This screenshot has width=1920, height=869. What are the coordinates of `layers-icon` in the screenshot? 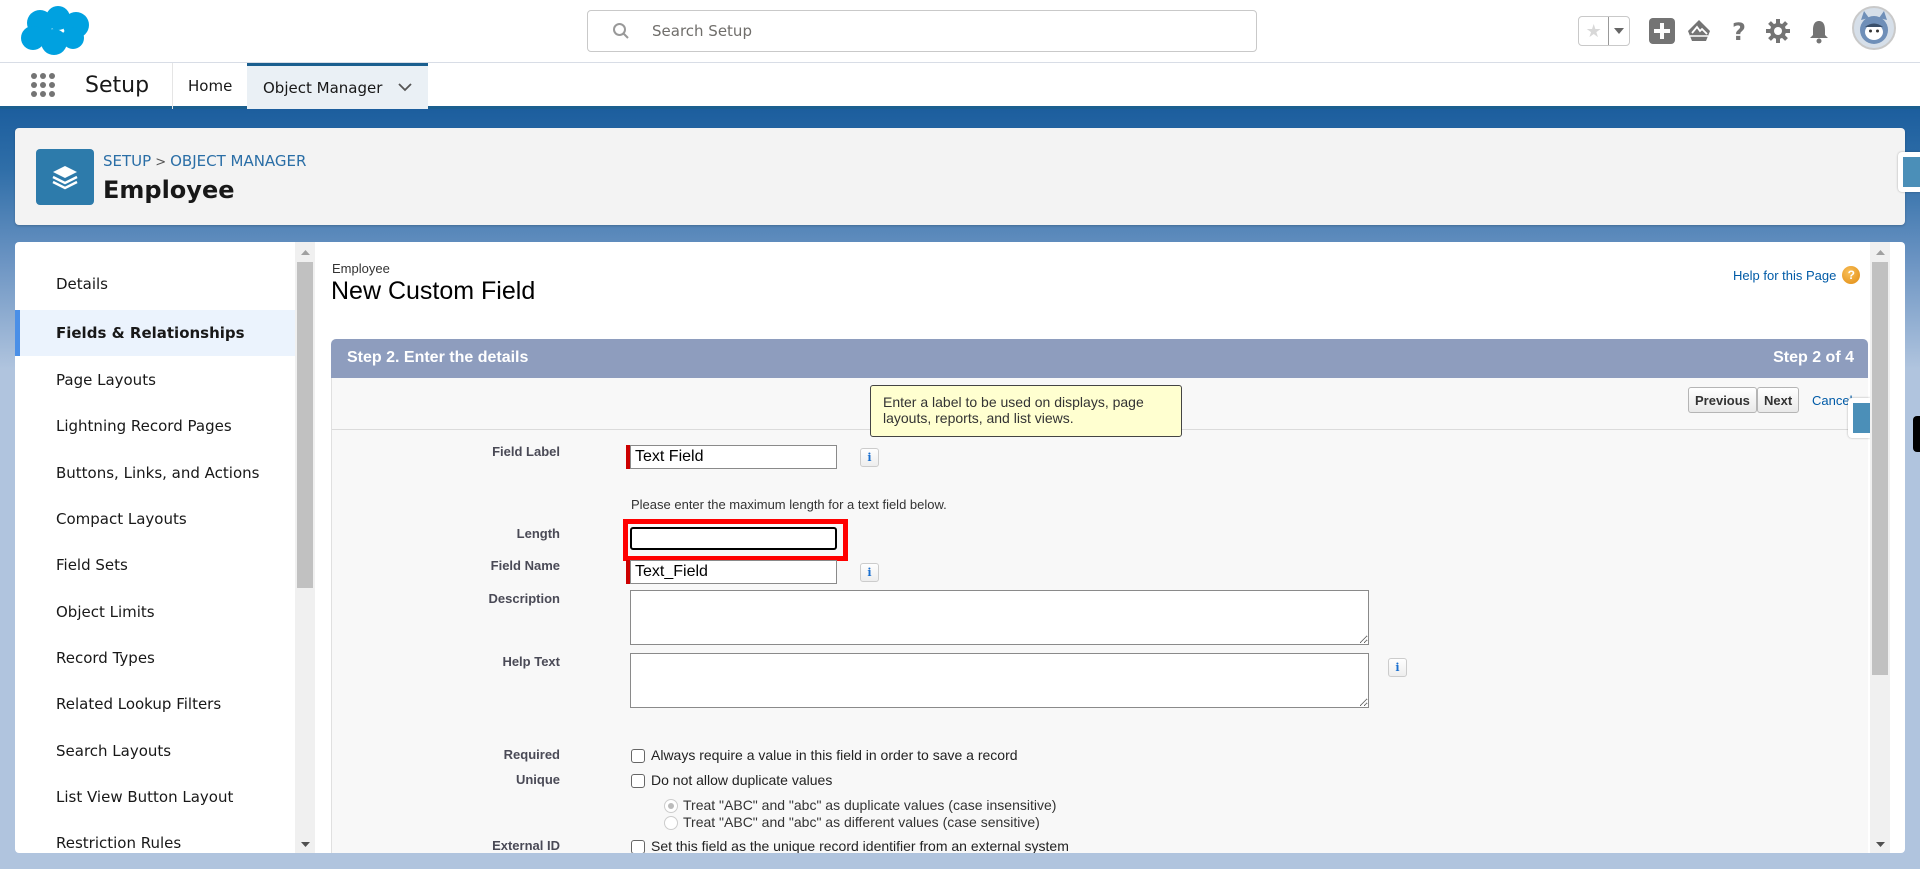 It's located at (65, 177).